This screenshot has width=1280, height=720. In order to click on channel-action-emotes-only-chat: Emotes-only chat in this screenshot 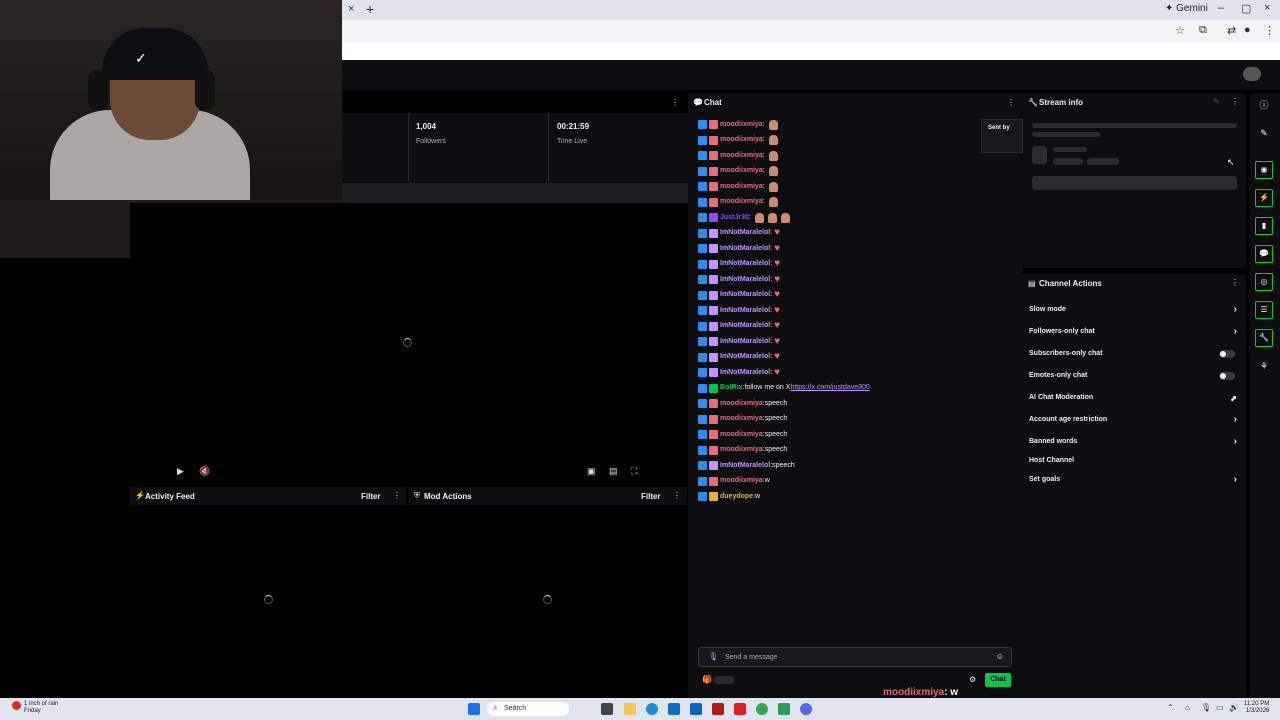, I will do `click(1134, 379)`.